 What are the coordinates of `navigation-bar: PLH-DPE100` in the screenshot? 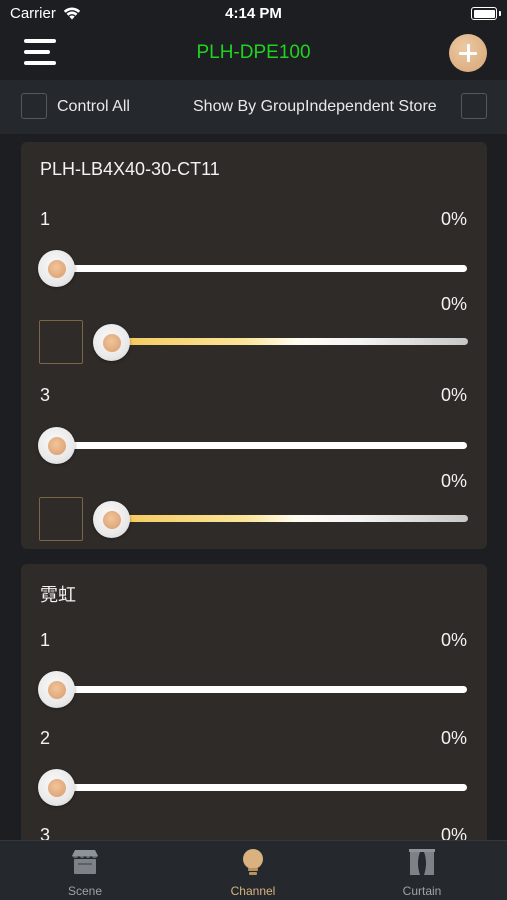 It's located at (253, 54).